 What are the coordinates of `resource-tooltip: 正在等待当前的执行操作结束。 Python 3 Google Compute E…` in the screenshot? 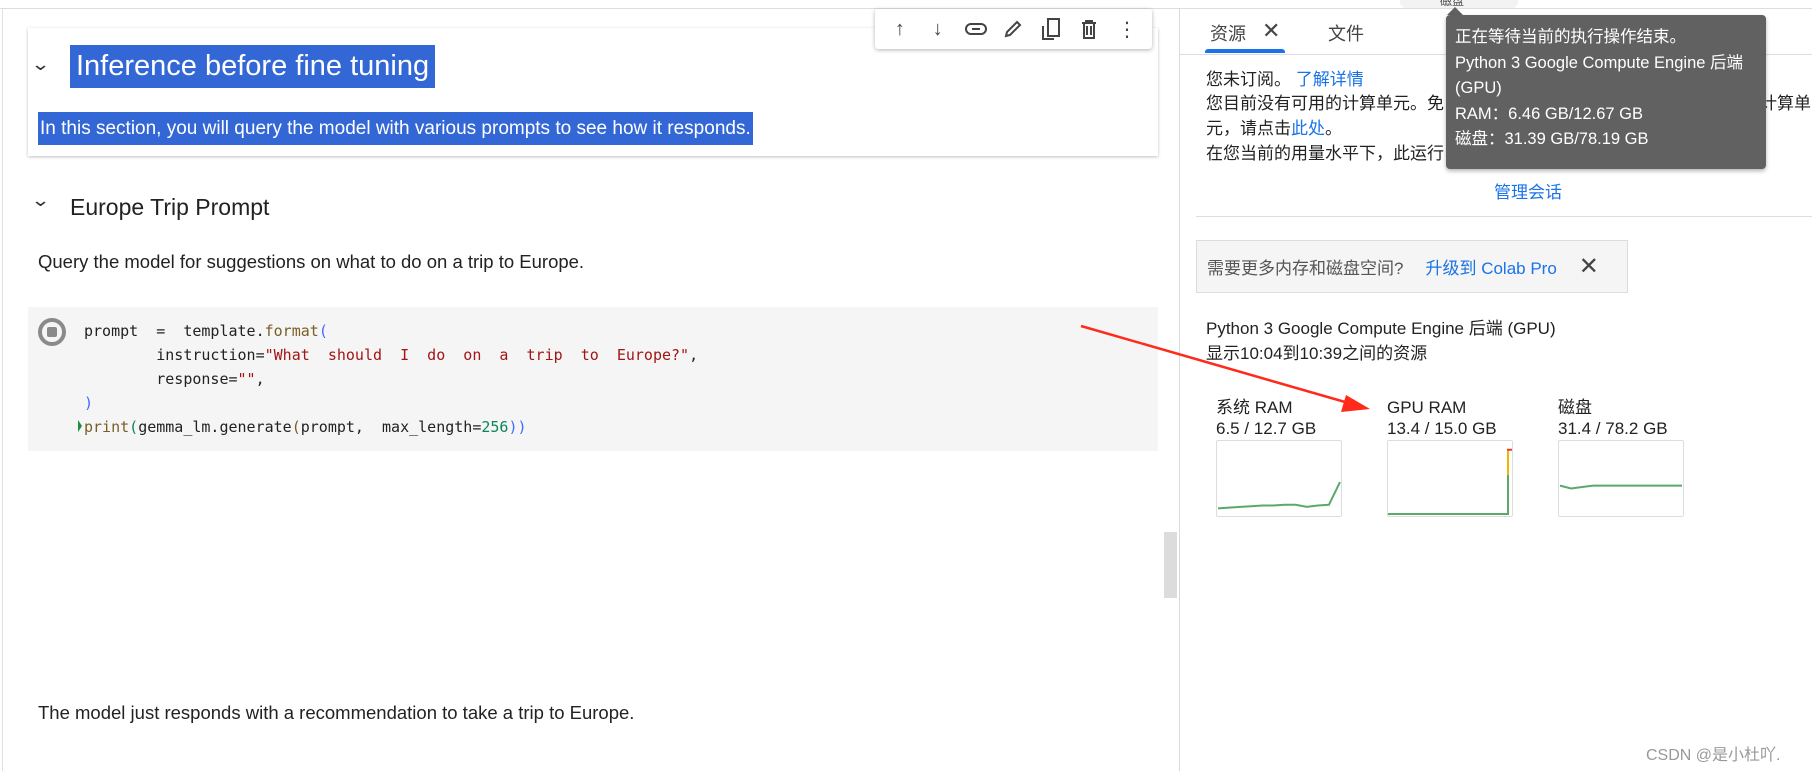 It's located at (1606, 92).